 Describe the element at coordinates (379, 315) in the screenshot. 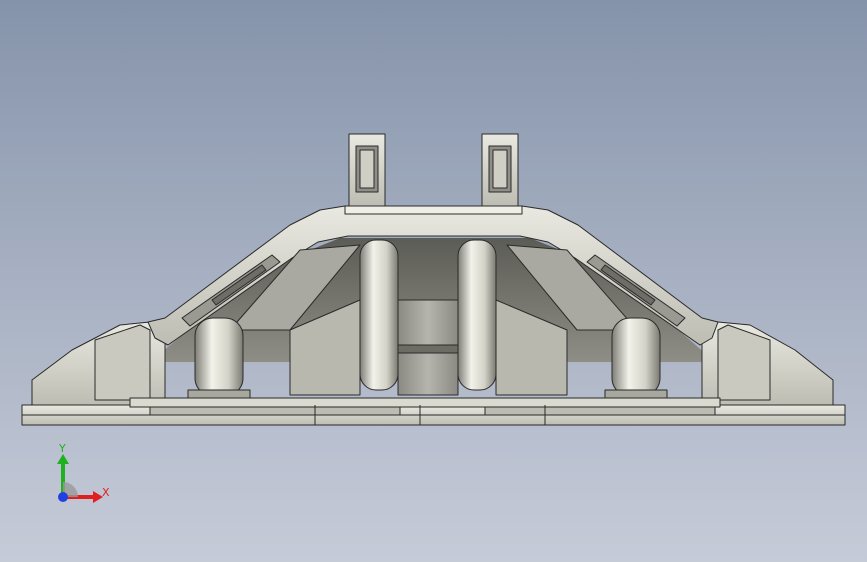

I see `center-left-pillar` at that location.